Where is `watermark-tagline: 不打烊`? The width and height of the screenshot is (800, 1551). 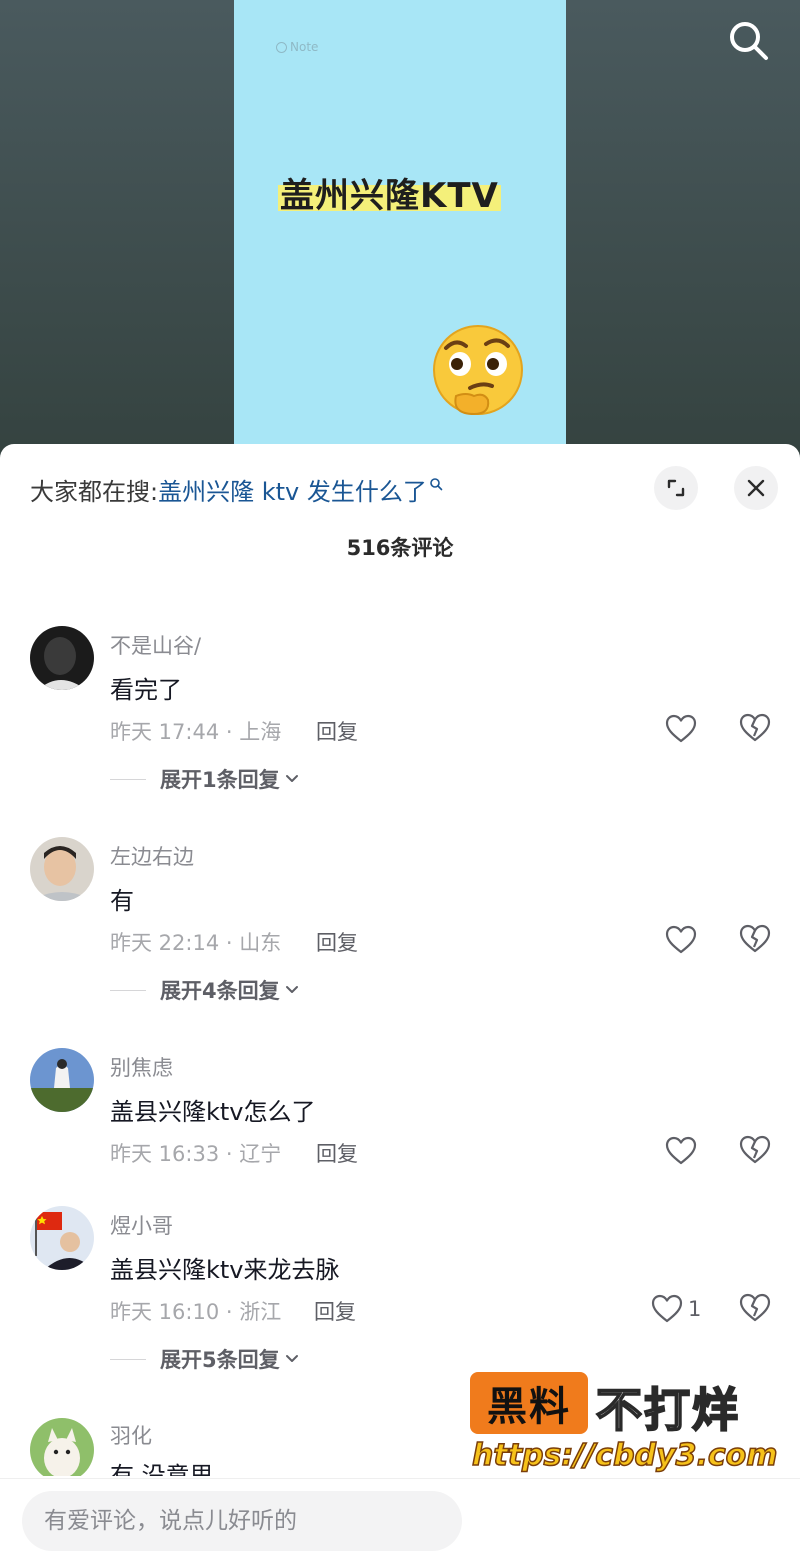
watermark-tagline: 不打烊 is located at coordinates (667, 1410).